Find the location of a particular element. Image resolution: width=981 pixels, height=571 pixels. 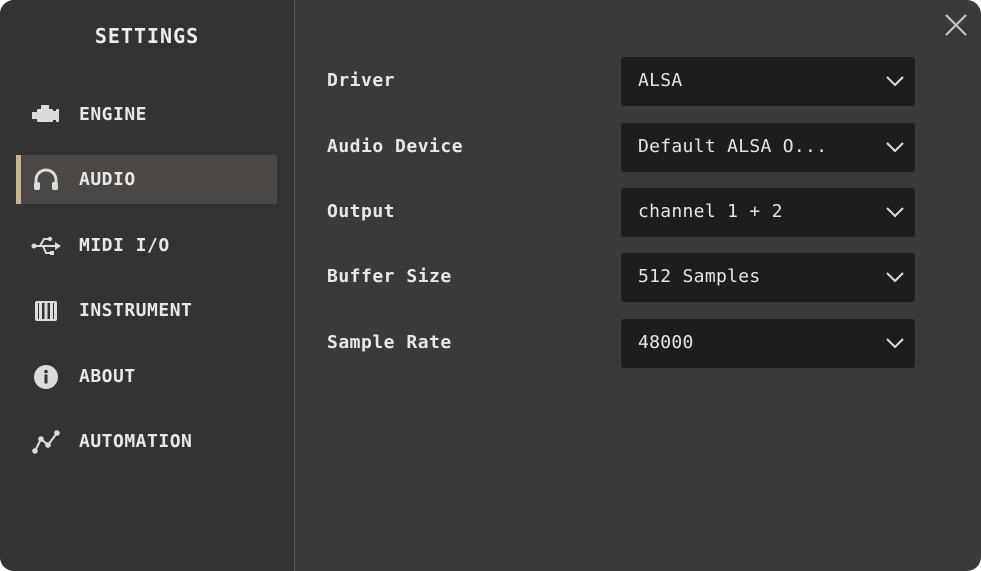

sidebar-item-engine: ENGINE is located at coordinates (146, 114).